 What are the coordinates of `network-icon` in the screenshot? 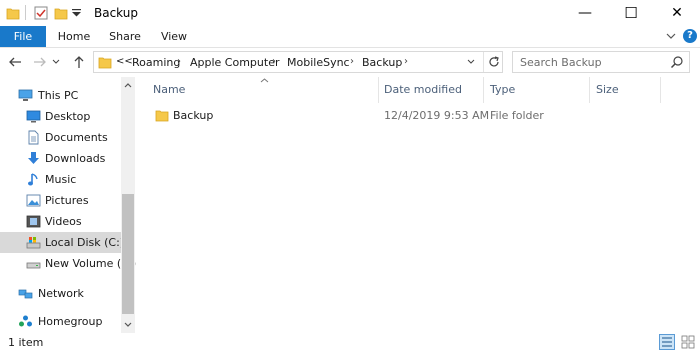 It's located at (25, 294).